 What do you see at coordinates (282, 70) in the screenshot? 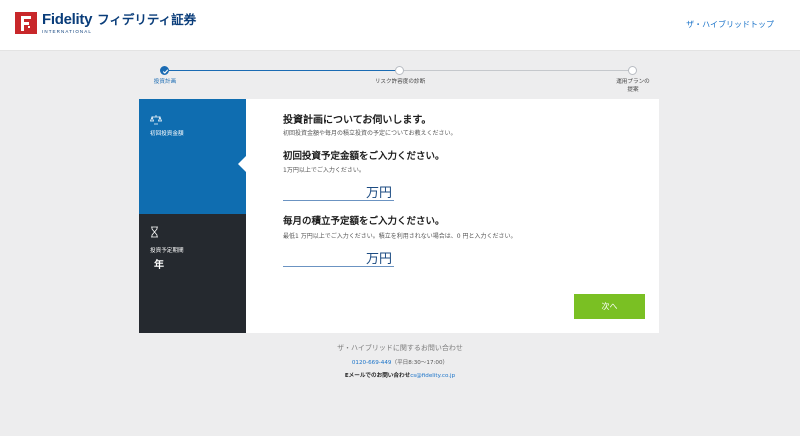
I see `progress-line-done` at bounding box center [282, 70].